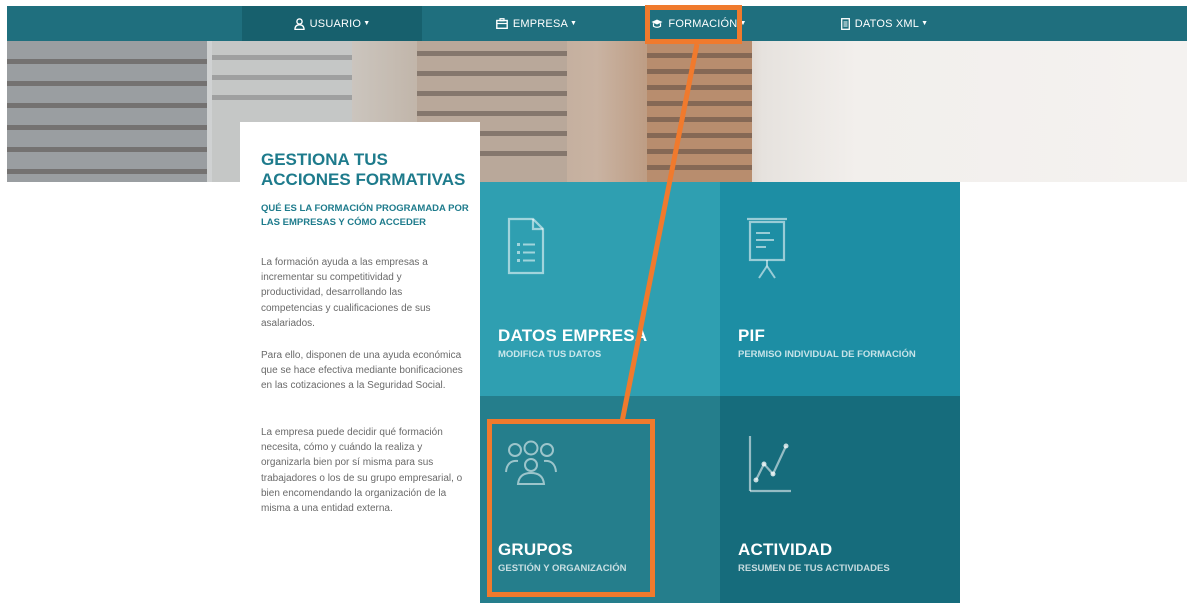  I want to click on nav-datos-xml: DATOS XML ▼, so click(884, 23).